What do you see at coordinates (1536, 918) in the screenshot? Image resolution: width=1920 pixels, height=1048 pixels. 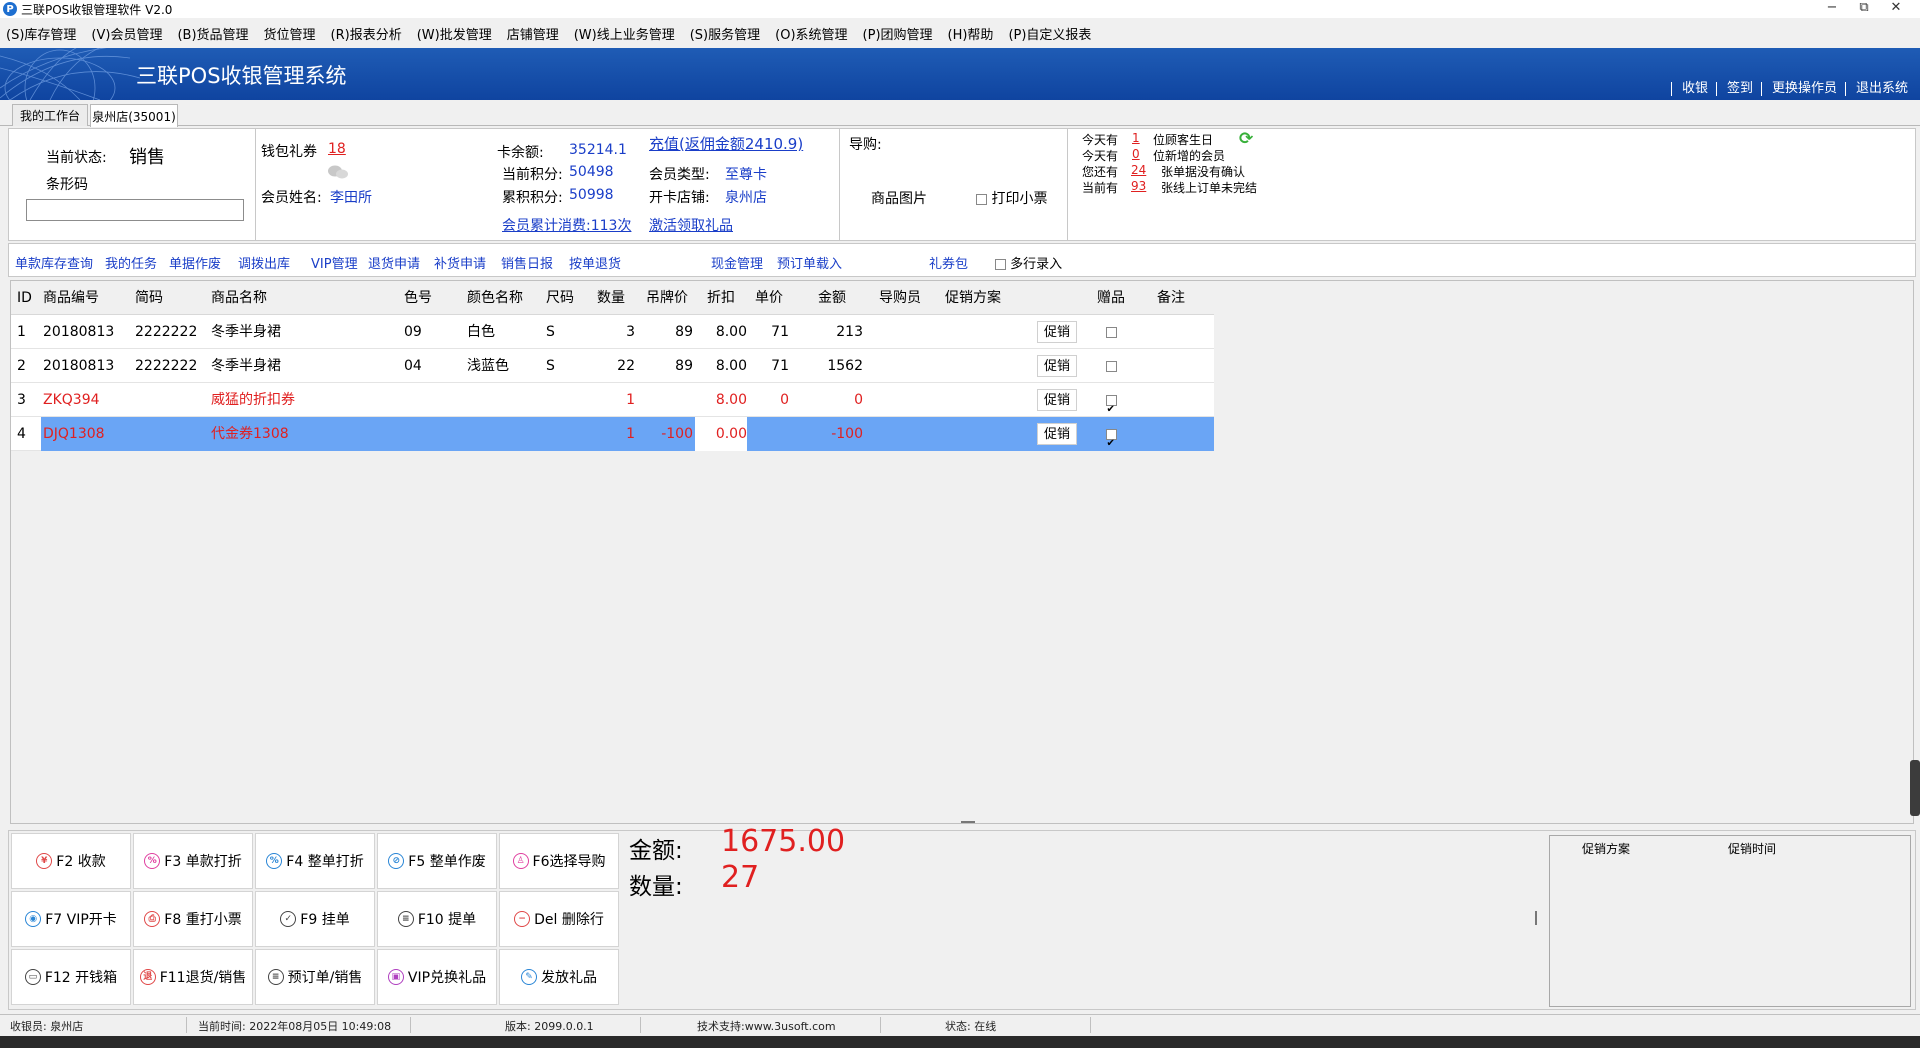 I see `panel-splitter-grip` at bounding box center [1536, 918].